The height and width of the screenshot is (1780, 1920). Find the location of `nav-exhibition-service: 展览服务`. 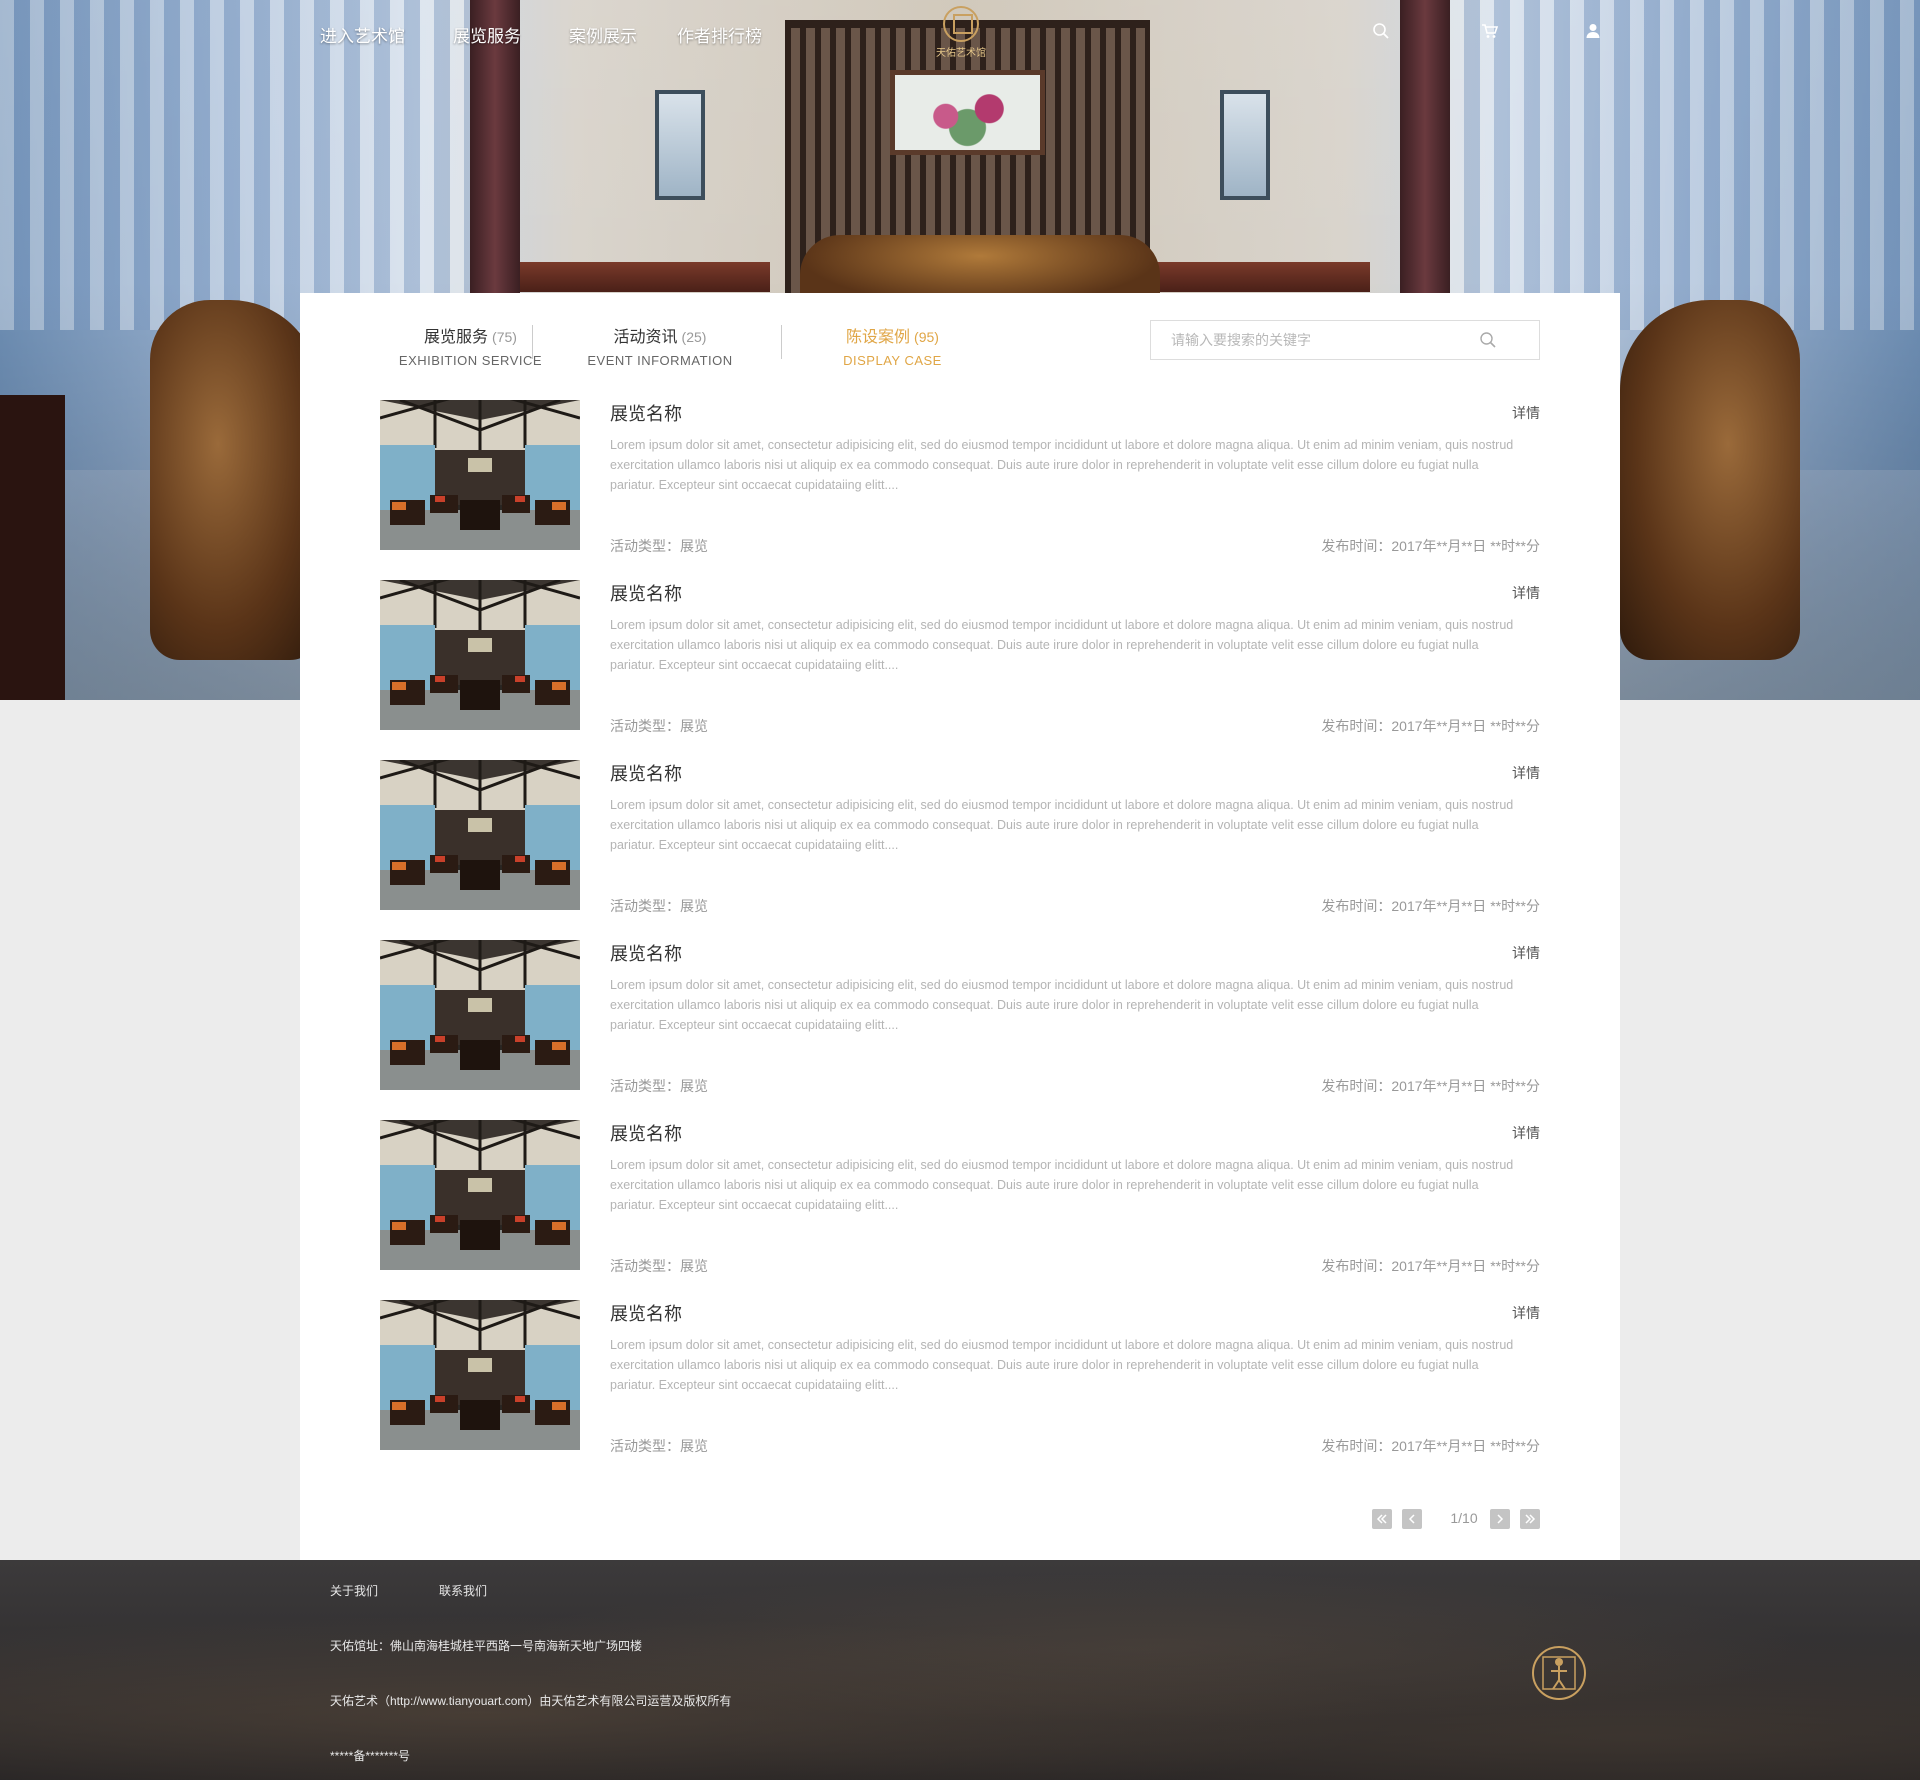

nav-exhibition-service: 展览服务 is located at coordinates (487, 34).